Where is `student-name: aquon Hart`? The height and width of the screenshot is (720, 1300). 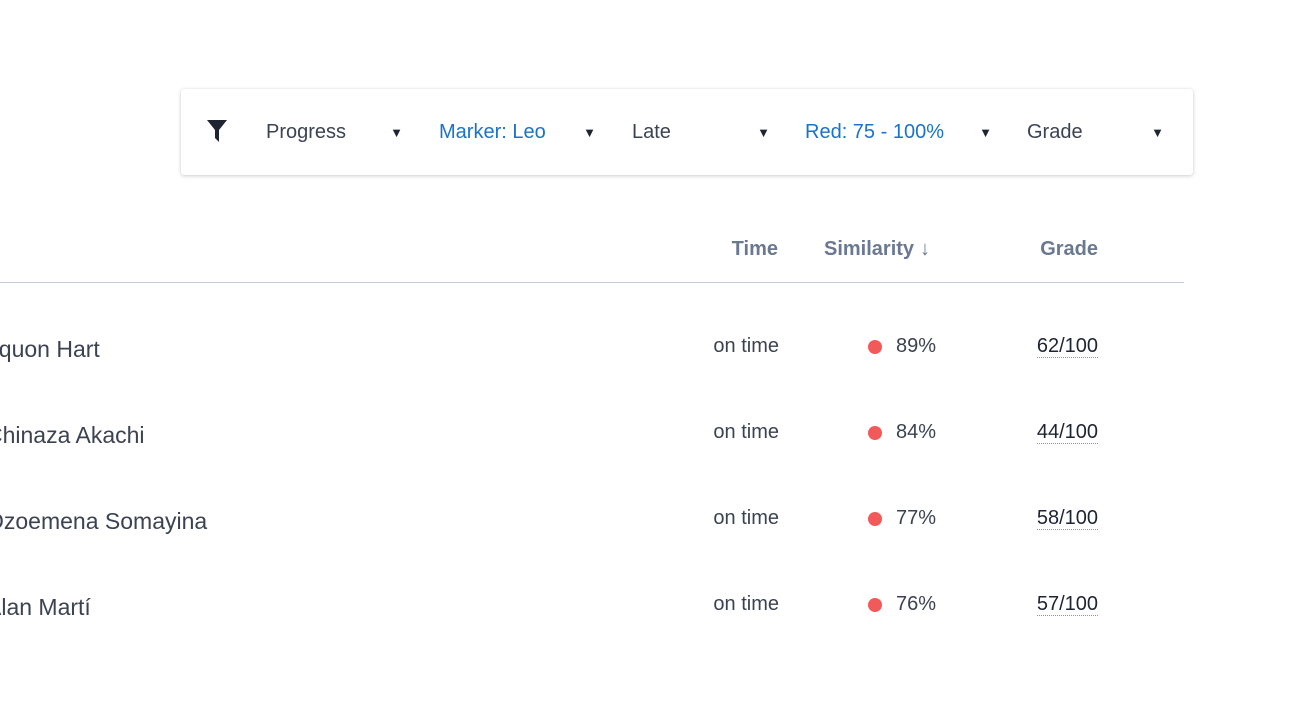
student-name: aquon Hart is located at coordinates (50, 349).